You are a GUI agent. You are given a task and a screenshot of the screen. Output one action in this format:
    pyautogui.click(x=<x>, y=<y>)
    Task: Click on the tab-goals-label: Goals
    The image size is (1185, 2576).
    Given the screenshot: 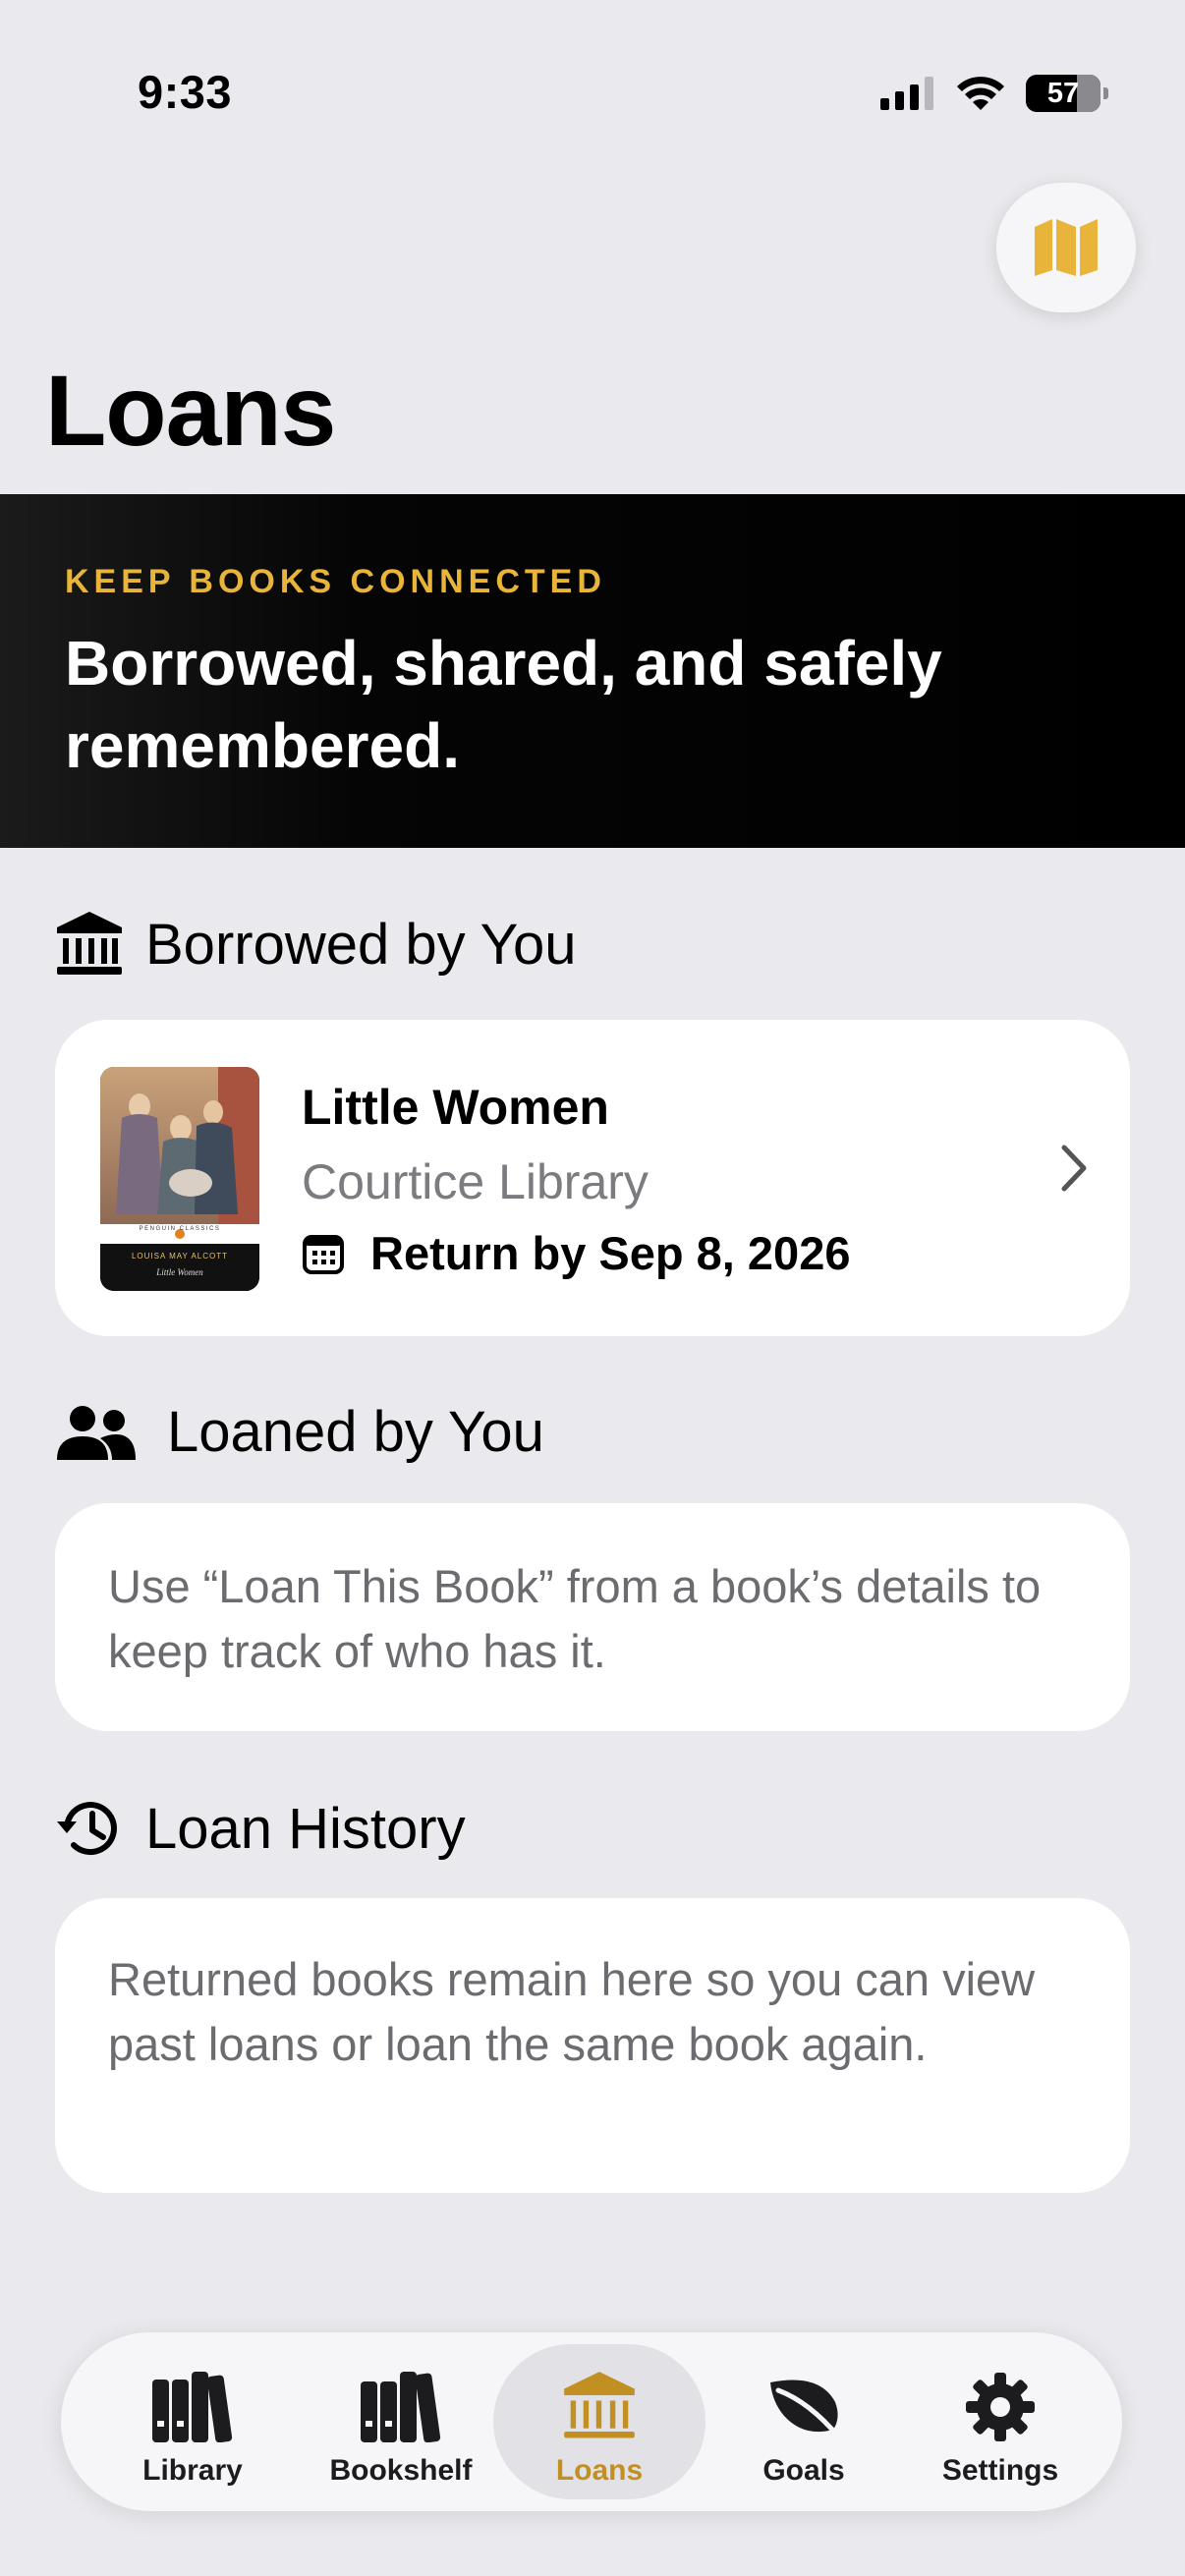 What is the action you would take?
    pyautogui.click(x=804, y=2470)
    